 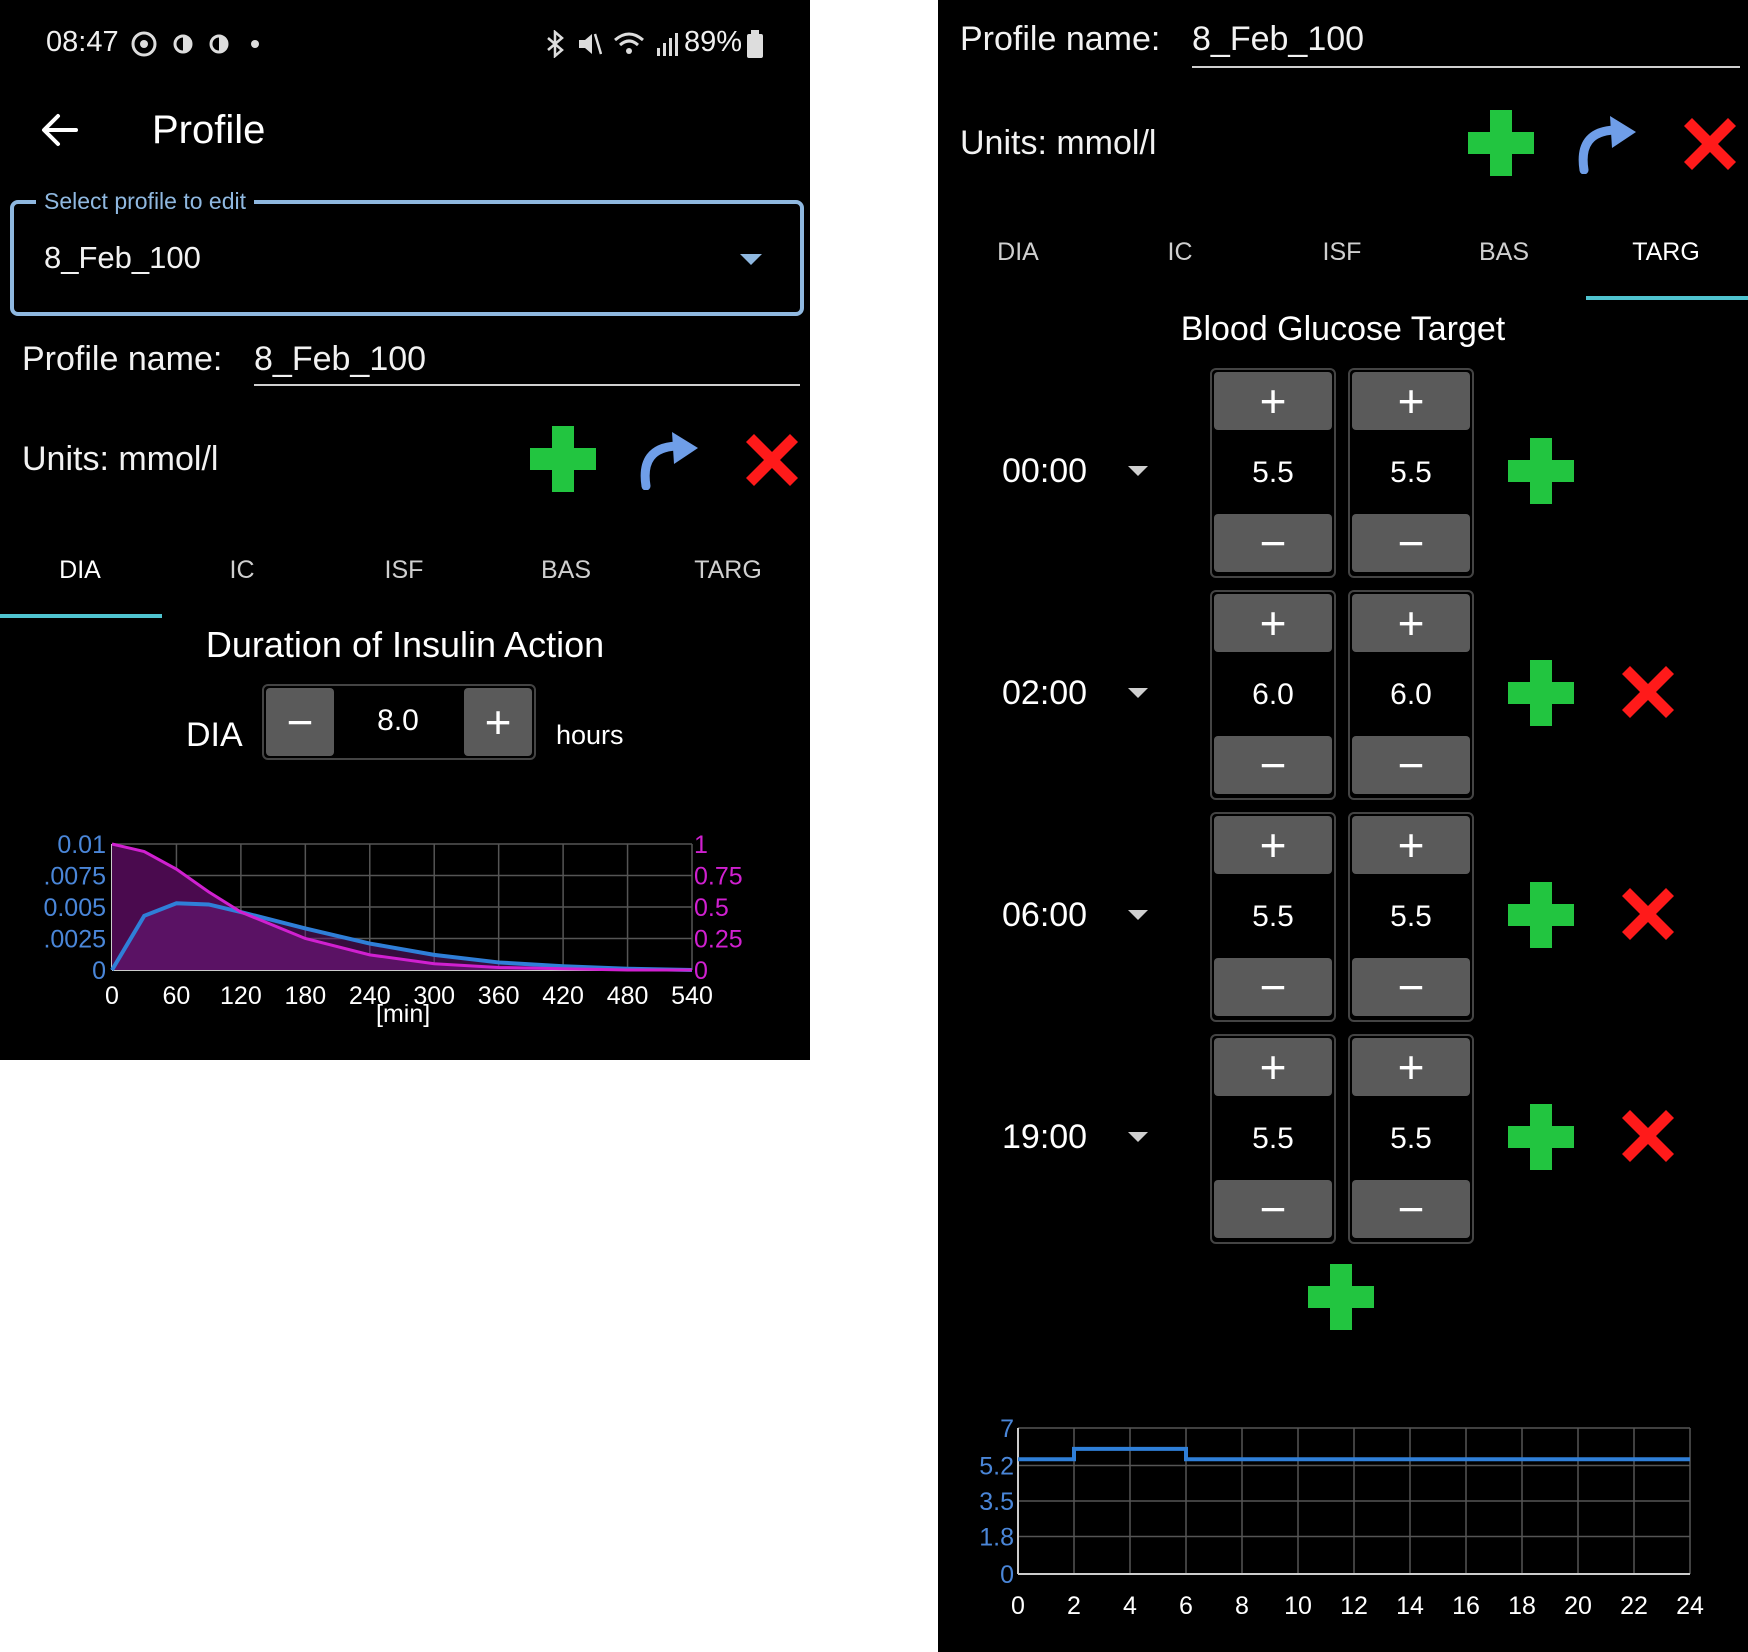 I want to click on target-low-stepper: + 6.0 −, so click(x=1273, y=695).